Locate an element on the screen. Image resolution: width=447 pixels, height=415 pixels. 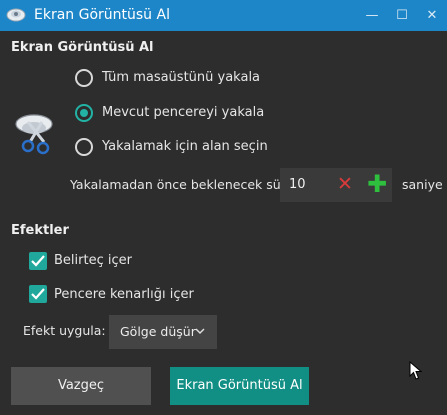
radio-current-window is located at coordinates (84, 113).